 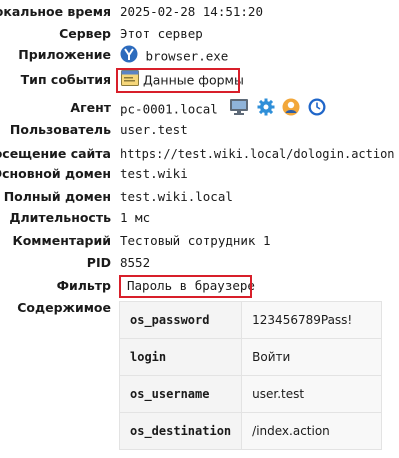 What do you see at coordinates (62, 240) in the screenshot?
I see `comment-label: Комментарий` at bounding box center [62, 240].